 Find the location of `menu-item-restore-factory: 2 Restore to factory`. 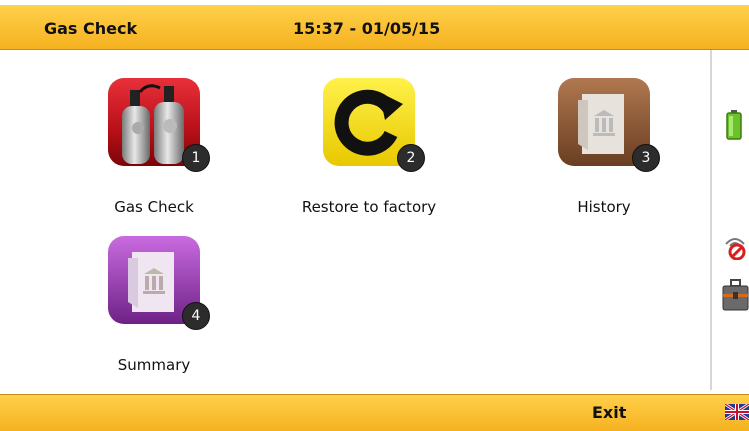

menu-item-restore-factory: 2 Restore to factory is located at coordinates (369, 133).